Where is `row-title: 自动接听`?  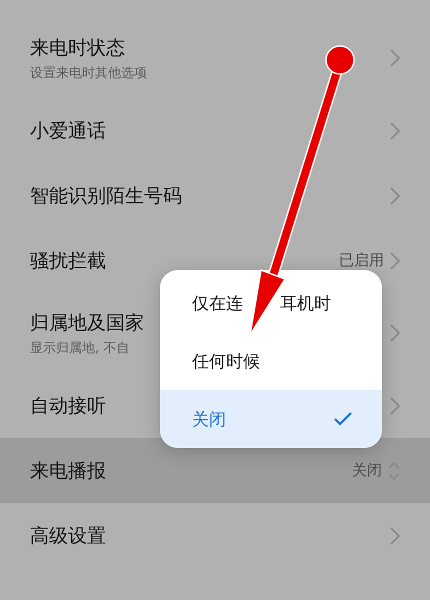 row-title: 自动接听 is located at coordinates (68, 406).